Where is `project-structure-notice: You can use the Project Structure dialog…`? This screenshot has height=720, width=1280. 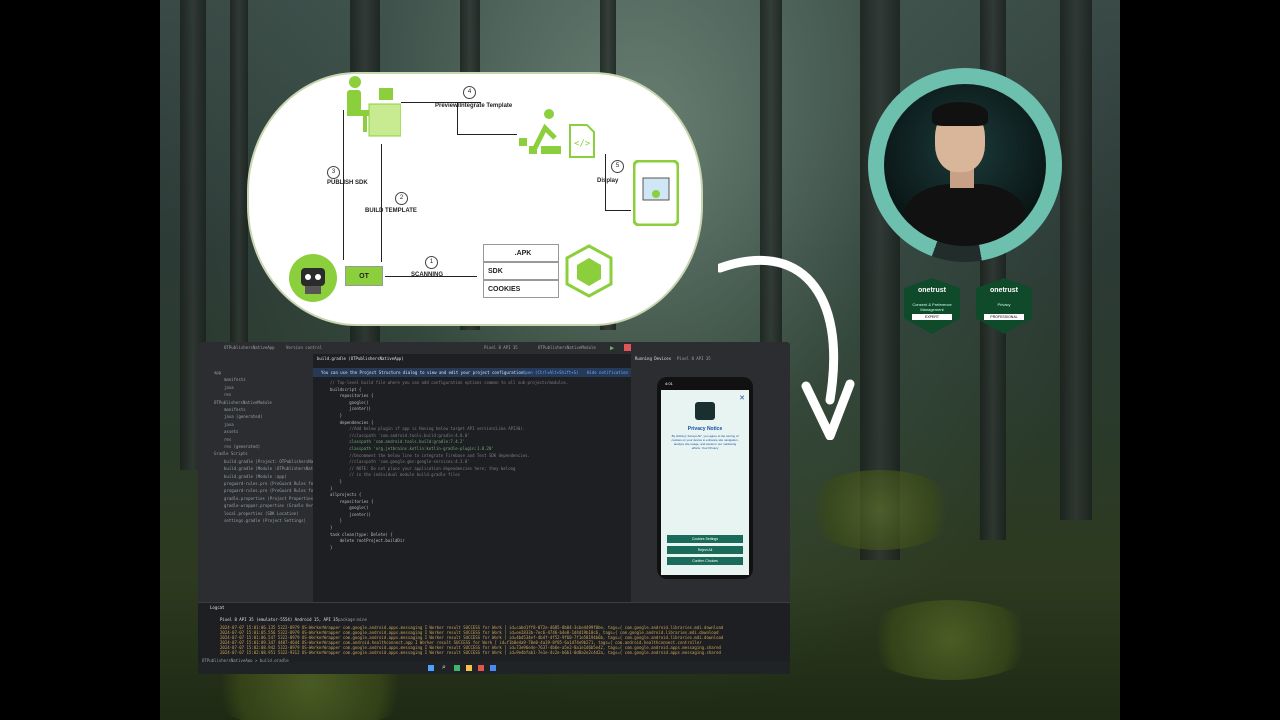 project-structure-notice: You can use the Project Structure dialog… is located at coordinates (472, 372).